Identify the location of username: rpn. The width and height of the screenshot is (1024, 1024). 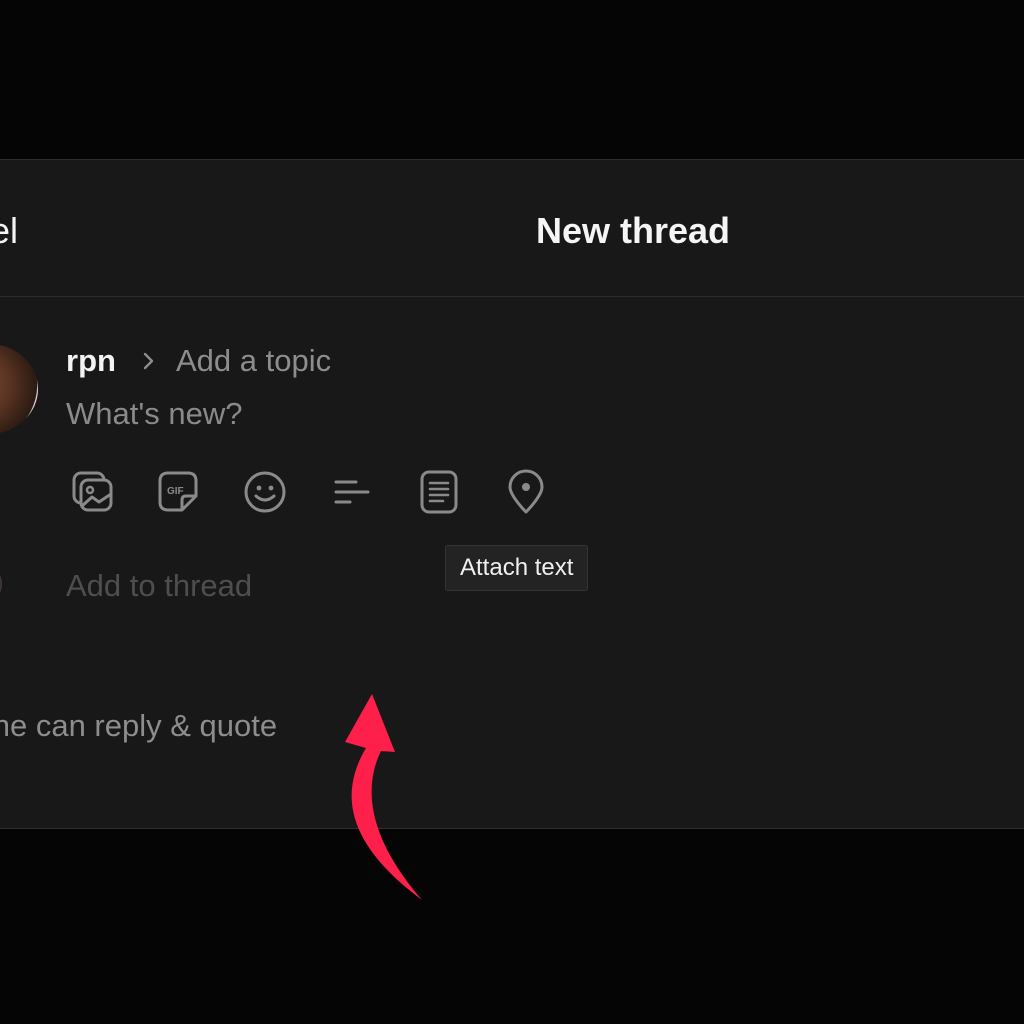
(91, 360).